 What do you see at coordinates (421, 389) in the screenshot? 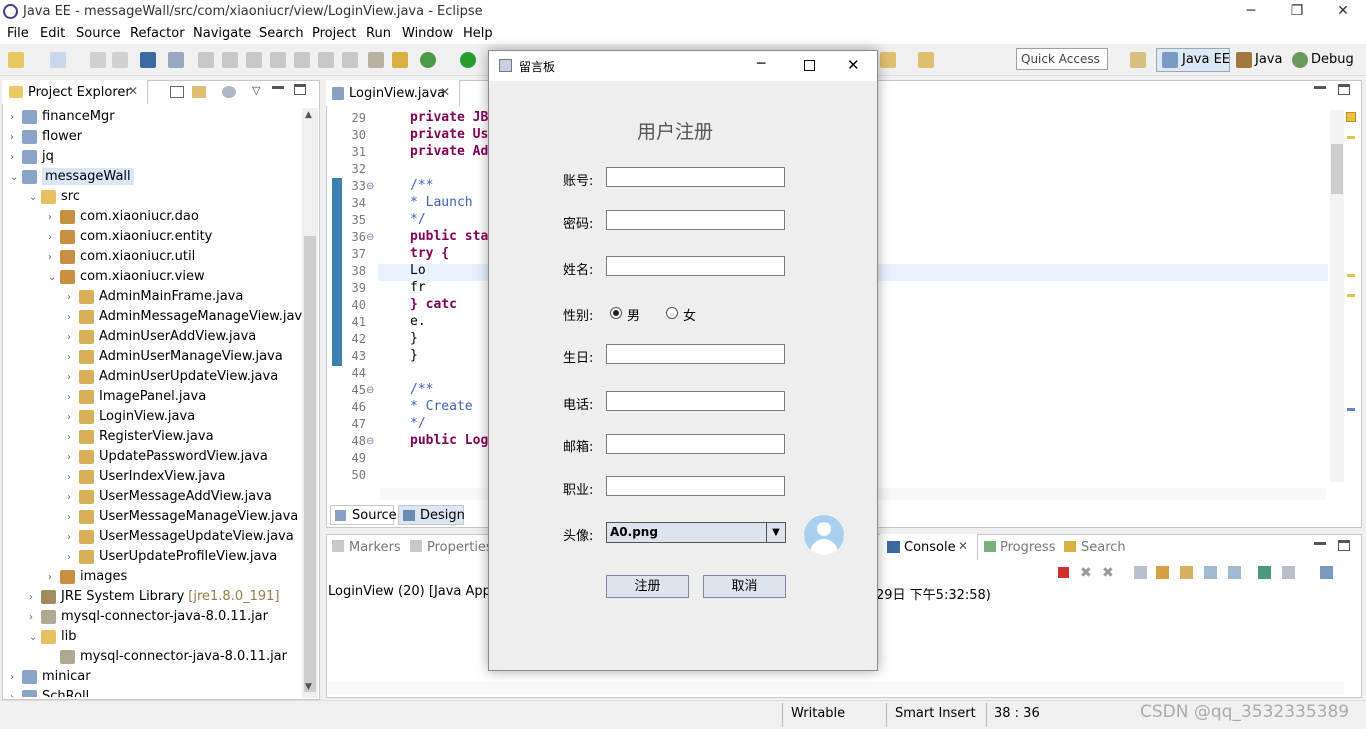
I see `code-line: /**` at bounding box center [421, 389].